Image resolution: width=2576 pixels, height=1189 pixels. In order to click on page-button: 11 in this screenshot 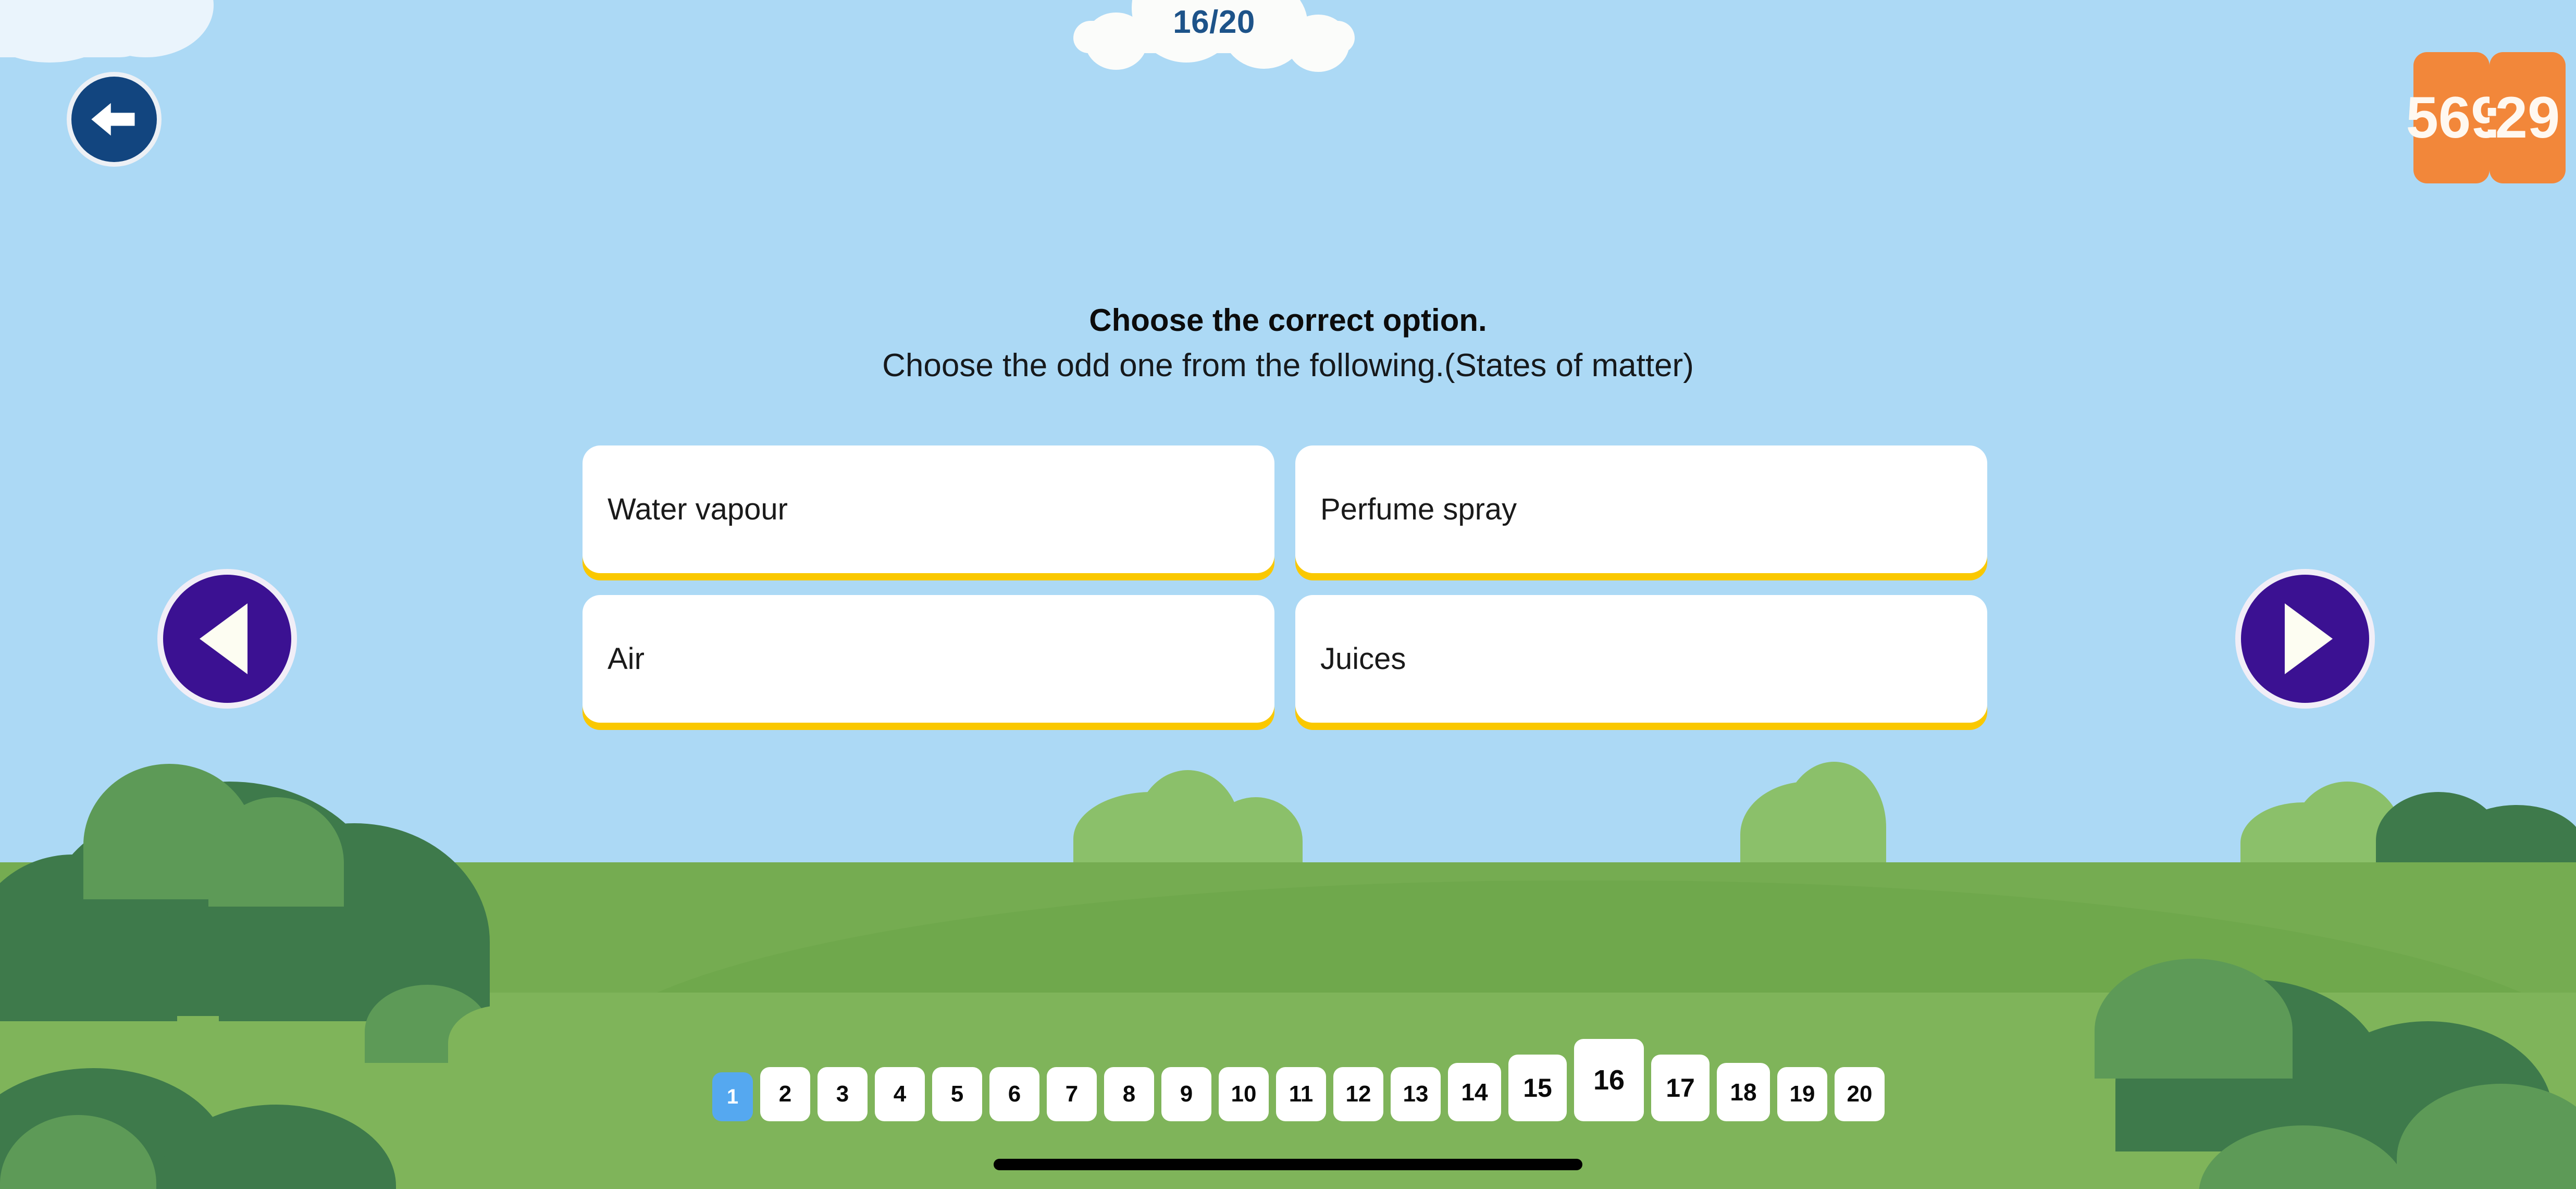, I will do `click(1301, 1094)`.